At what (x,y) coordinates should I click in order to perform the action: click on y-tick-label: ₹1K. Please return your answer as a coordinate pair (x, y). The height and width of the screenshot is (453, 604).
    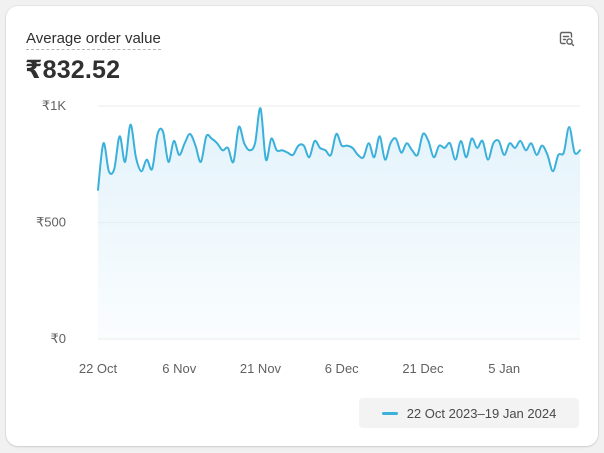
    Looking at the image, I should click on (54, 105).